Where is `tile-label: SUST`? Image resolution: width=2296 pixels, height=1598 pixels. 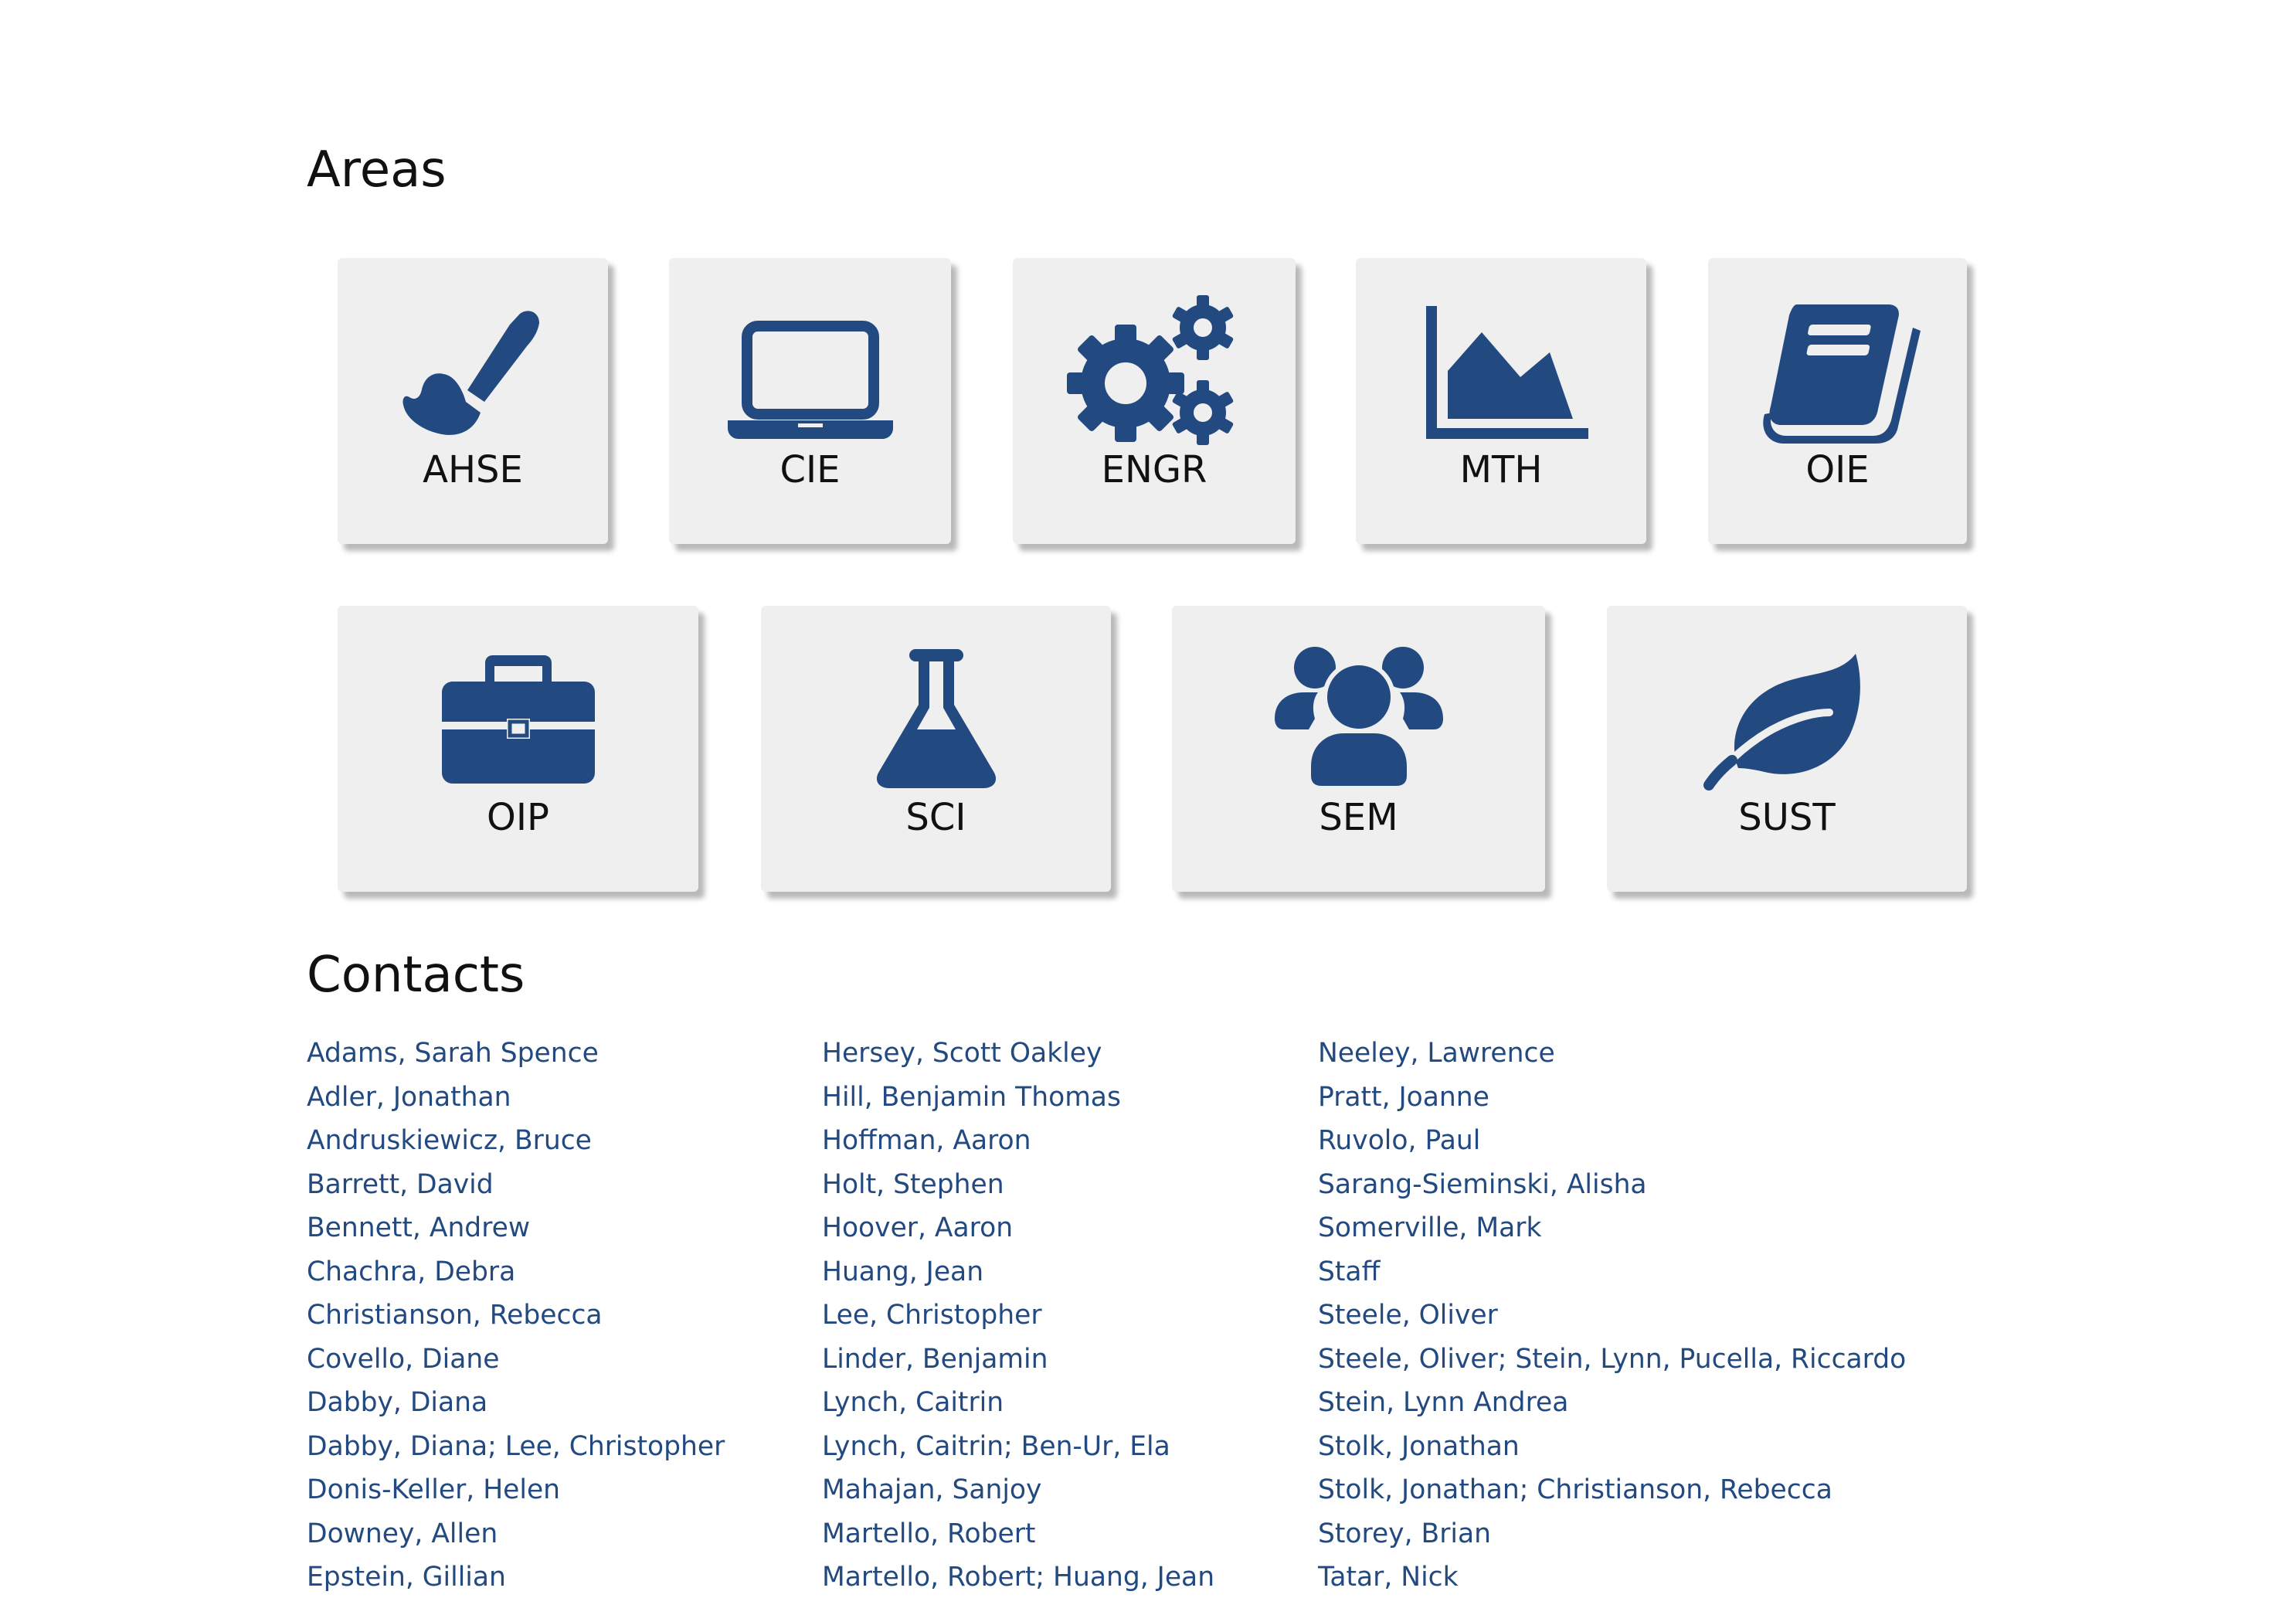
tile-label: SUST is located at coordinates (1787, 817).